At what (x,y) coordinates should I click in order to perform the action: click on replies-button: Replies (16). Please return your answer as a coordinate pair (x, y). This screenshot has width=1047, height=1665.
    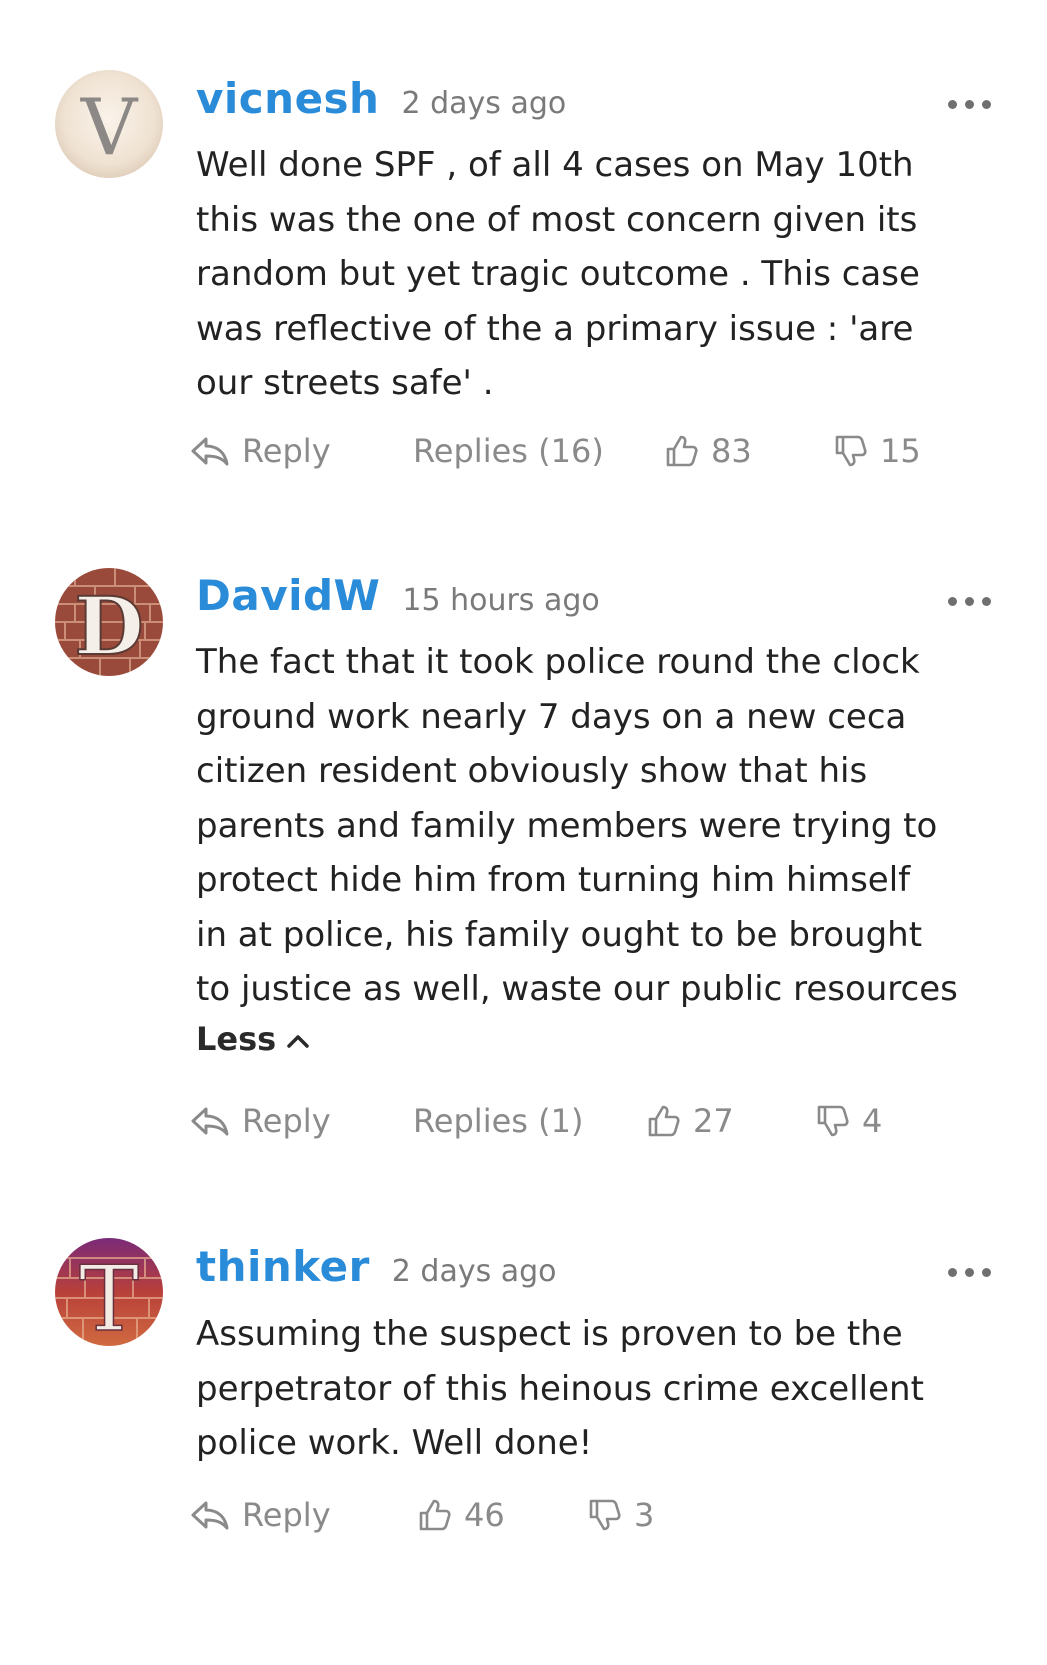
    Looking at the image, I should click on (508, 451).